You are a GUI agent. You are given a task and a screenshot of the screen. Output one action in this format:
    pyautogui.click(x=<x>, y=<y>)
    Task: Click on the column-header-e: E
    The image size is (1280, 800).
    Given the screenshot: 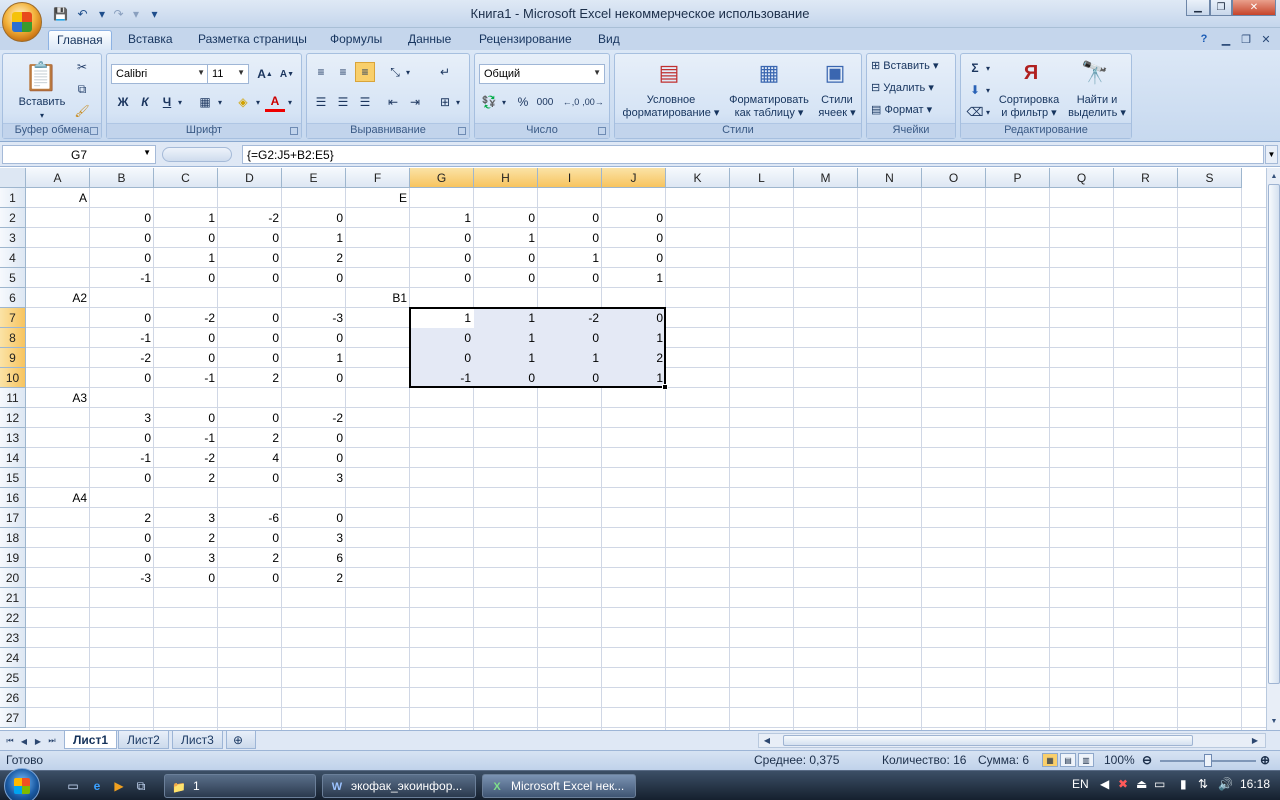 What is the action you would take?
    pyautogui.click(x=314, y=178)
    